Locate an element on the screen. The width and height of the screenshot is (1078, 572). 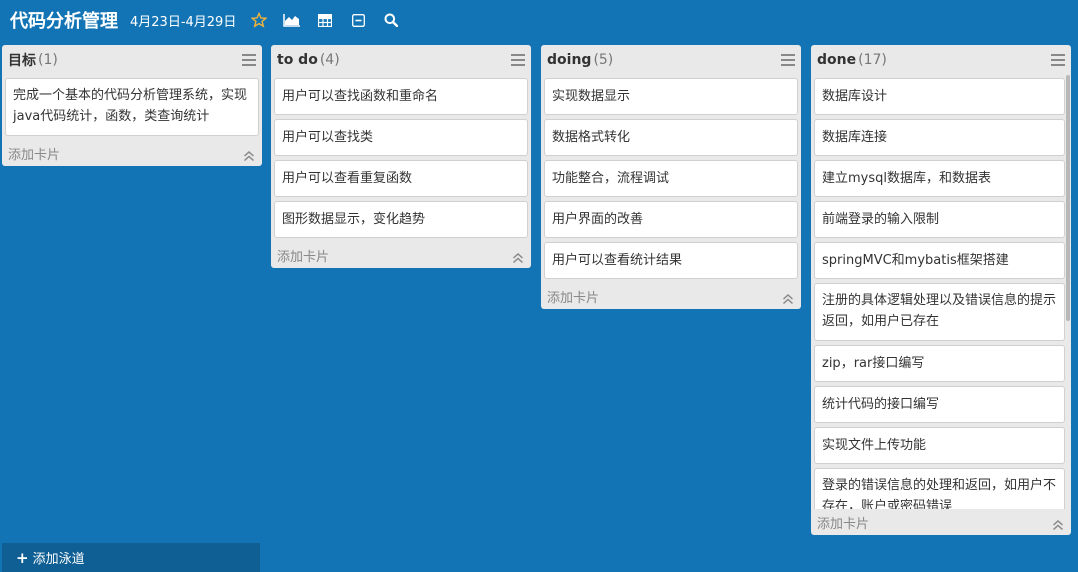
list-header: done (17) is located at coordinates (941, 60).